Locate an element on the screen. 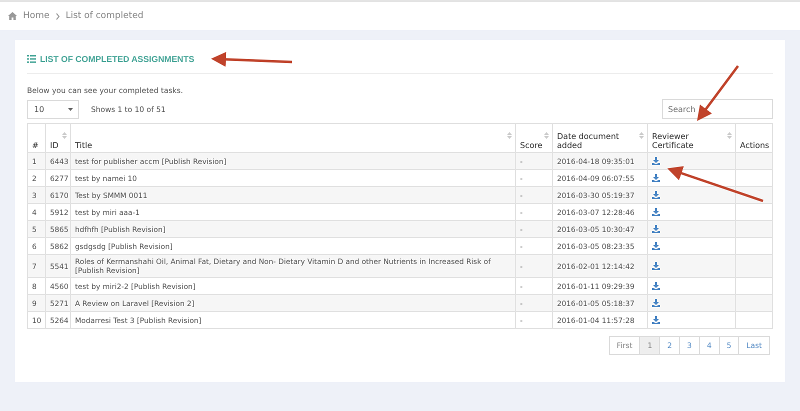 The height and width of the screenshot is (411, 800). column-header: Title is located at coordinates (293, 138).